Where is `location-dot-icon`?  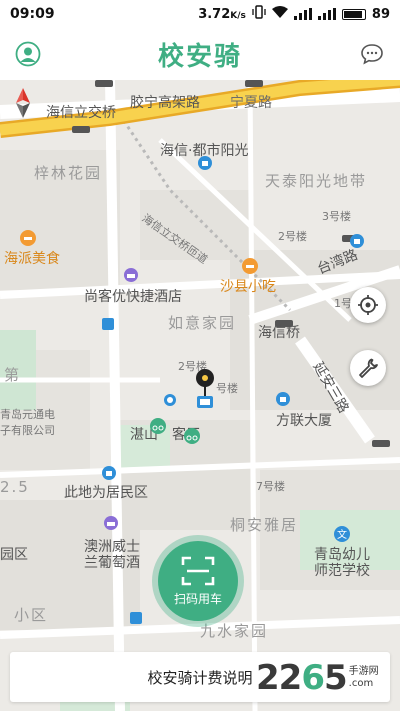 location-dot-icon is located at coordinates (170, 400).